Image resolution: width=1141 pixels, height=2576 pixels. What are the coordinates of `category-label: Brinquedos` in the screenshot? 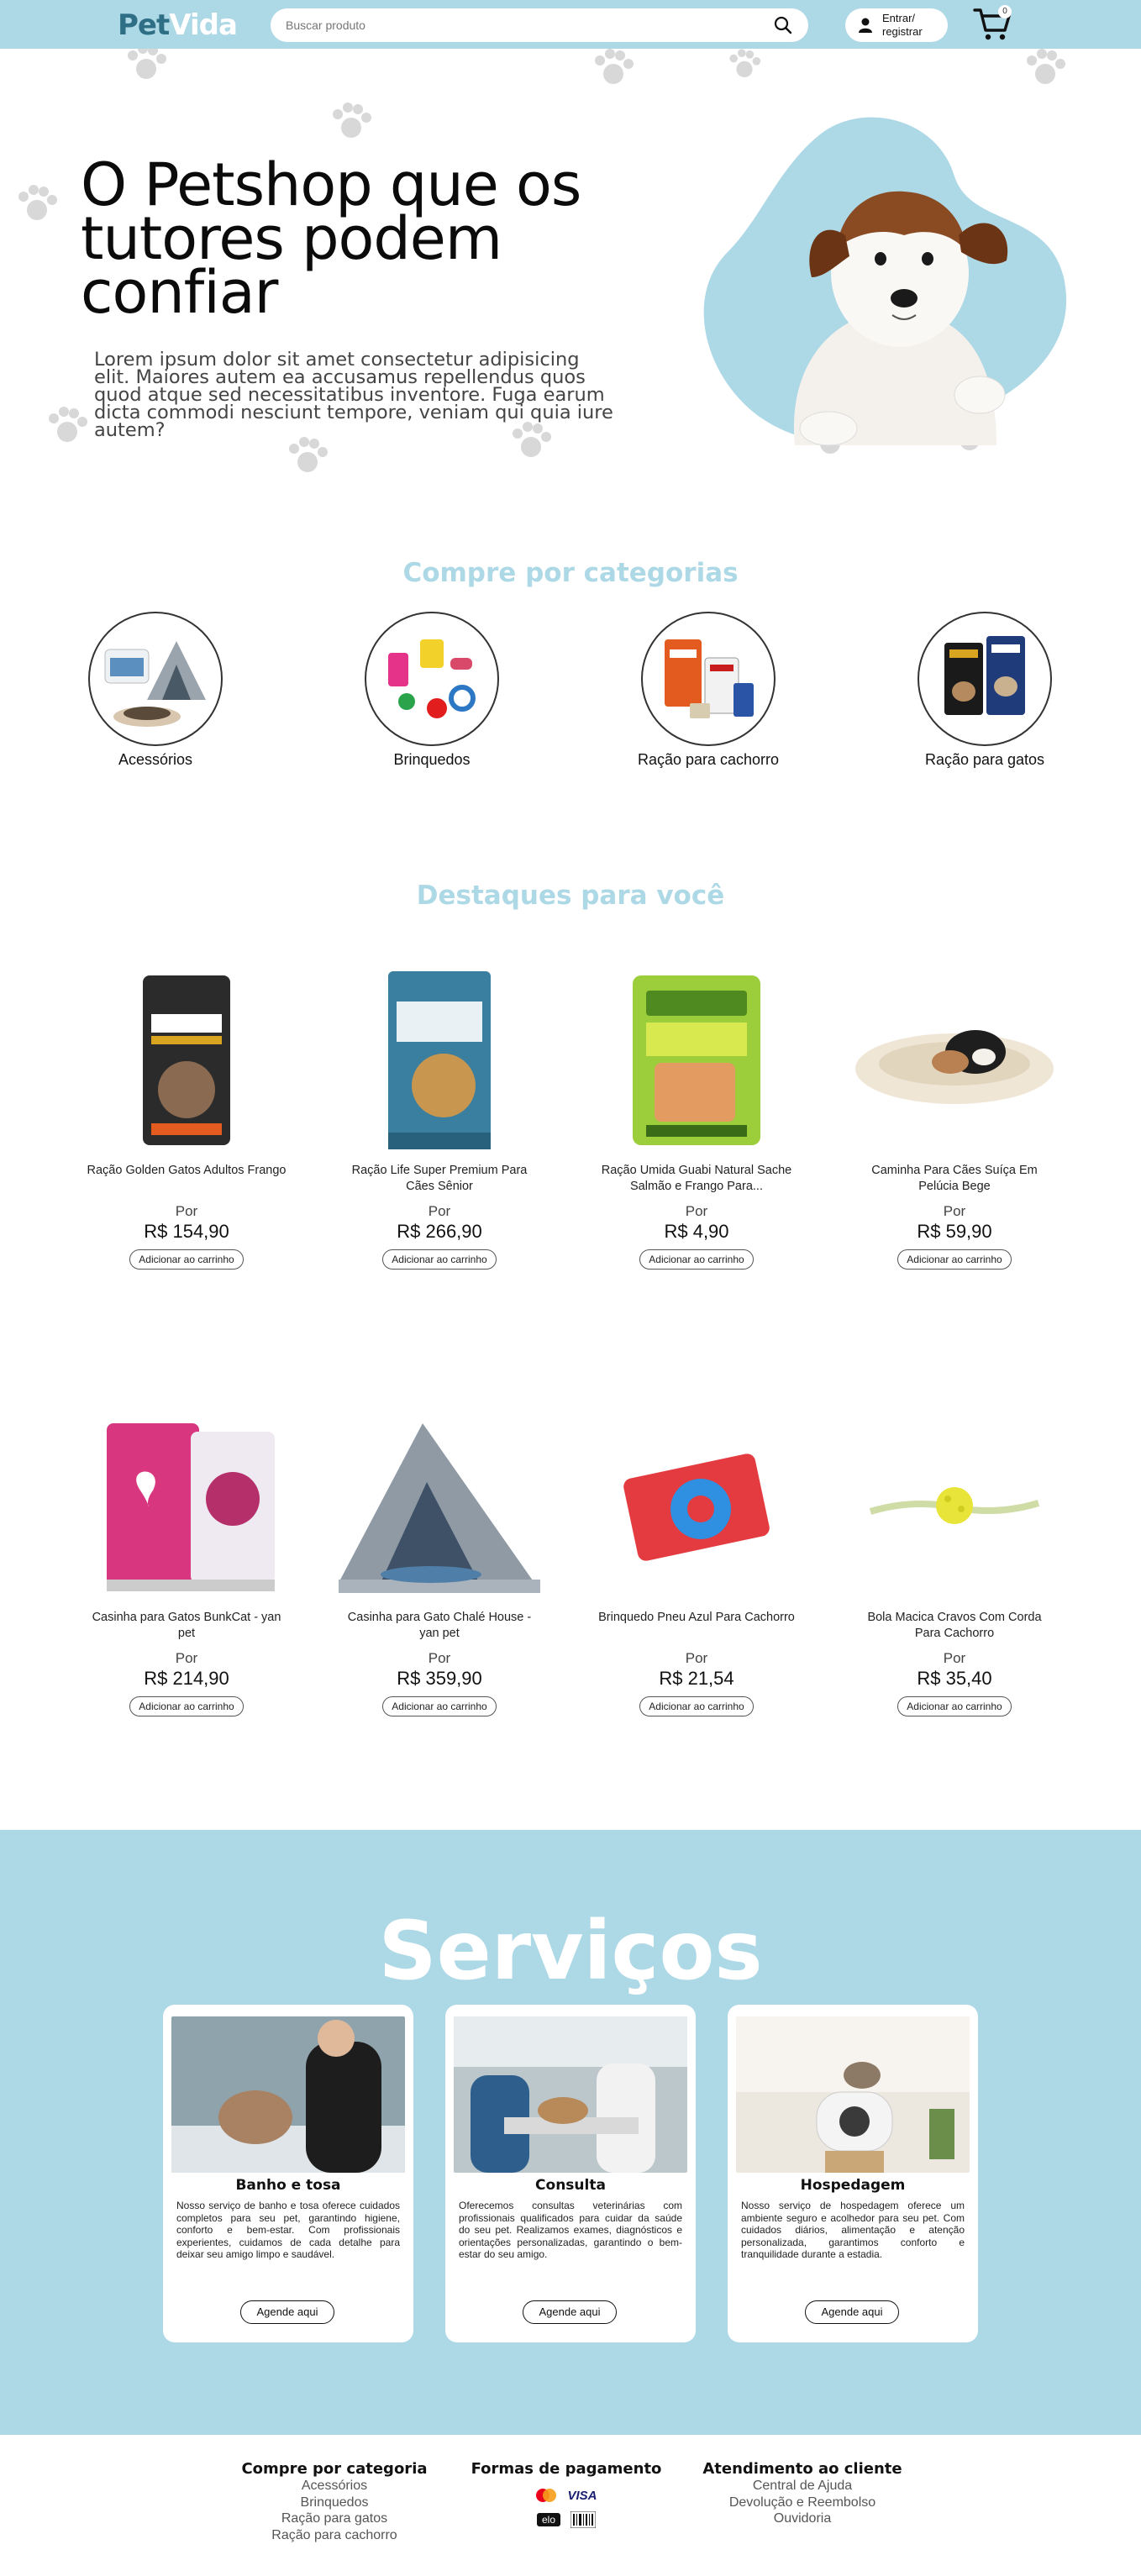 It's located at (432, 759).